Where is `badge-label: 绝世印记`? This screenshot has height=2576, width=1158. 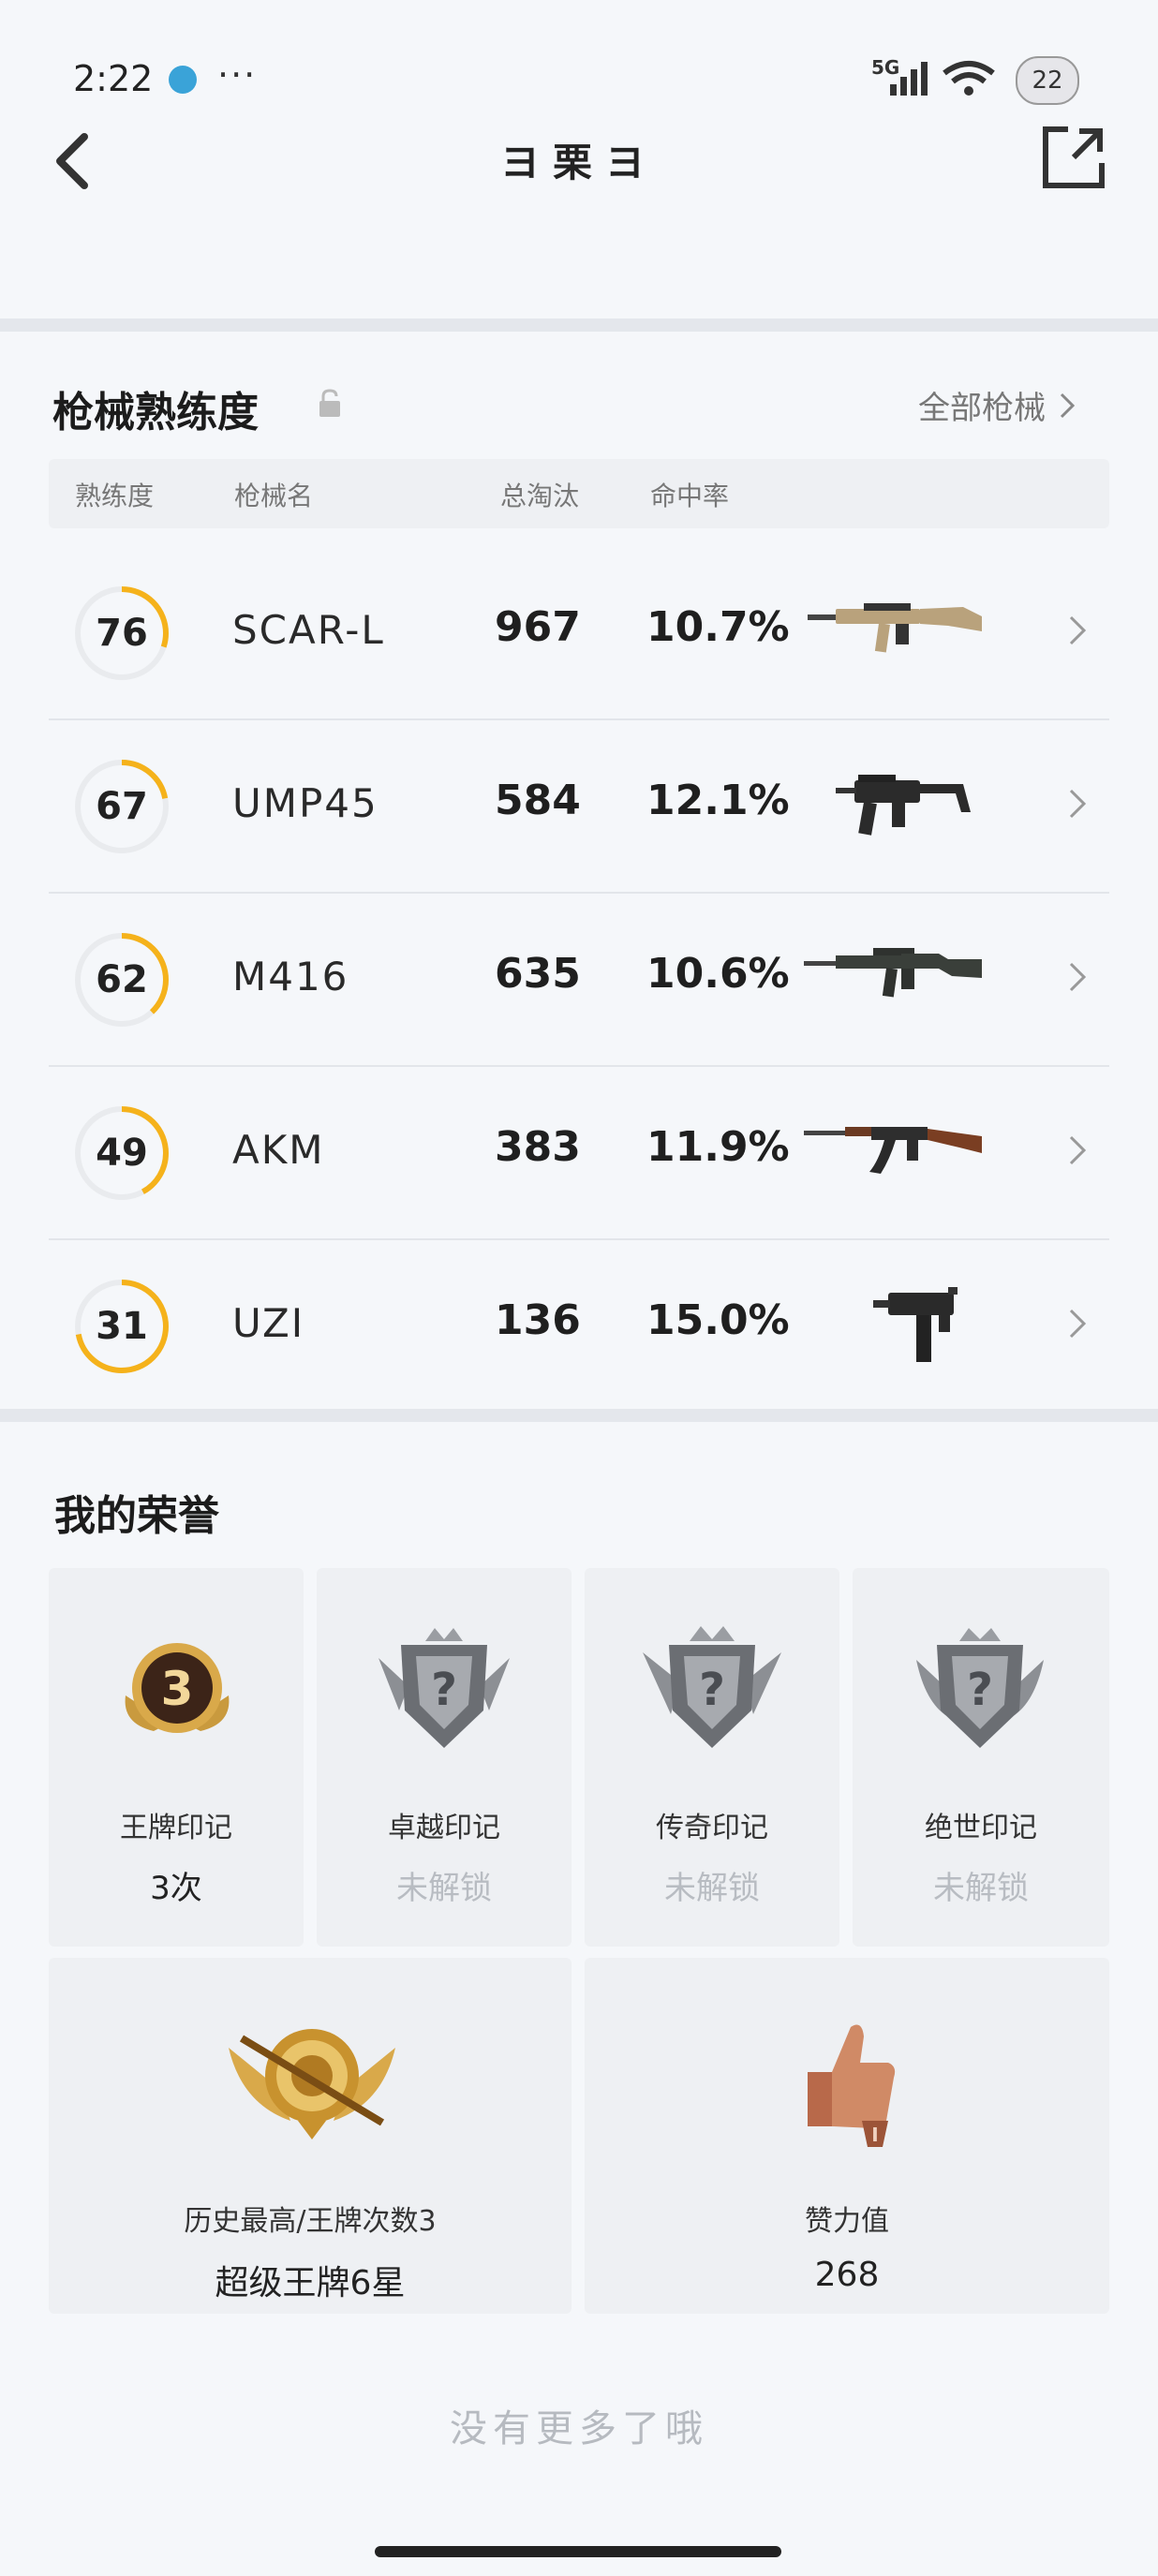 badge-label: 绝世印记 is located at coordinates (981, 1828).